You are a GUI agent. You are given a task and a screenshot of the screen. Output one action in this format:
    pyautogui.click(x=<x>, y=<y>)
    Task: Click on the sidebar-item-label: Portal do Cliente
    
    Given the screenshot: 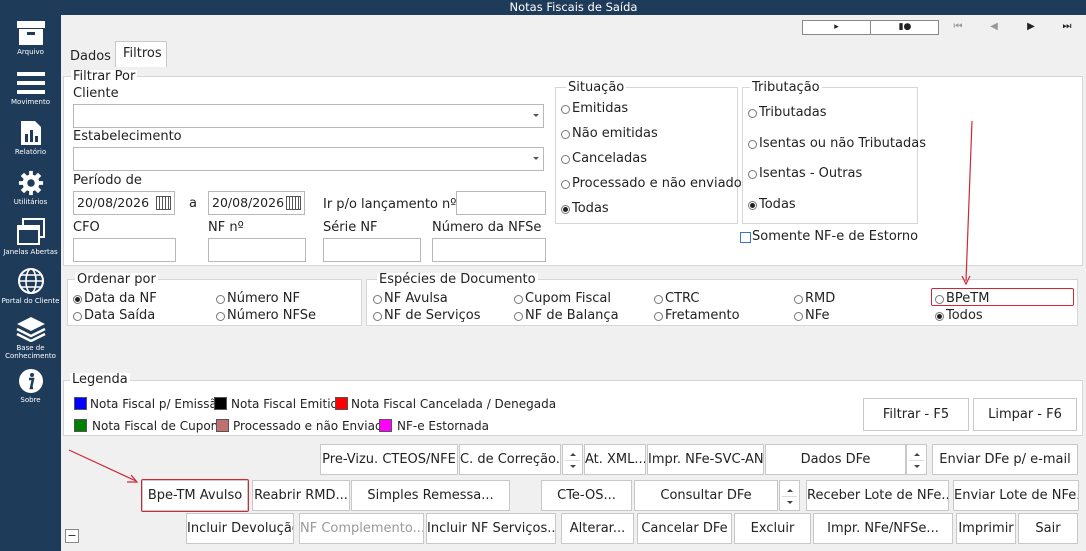 What is the action you would take?
    pyautogui.click(x=30, y=301)
    